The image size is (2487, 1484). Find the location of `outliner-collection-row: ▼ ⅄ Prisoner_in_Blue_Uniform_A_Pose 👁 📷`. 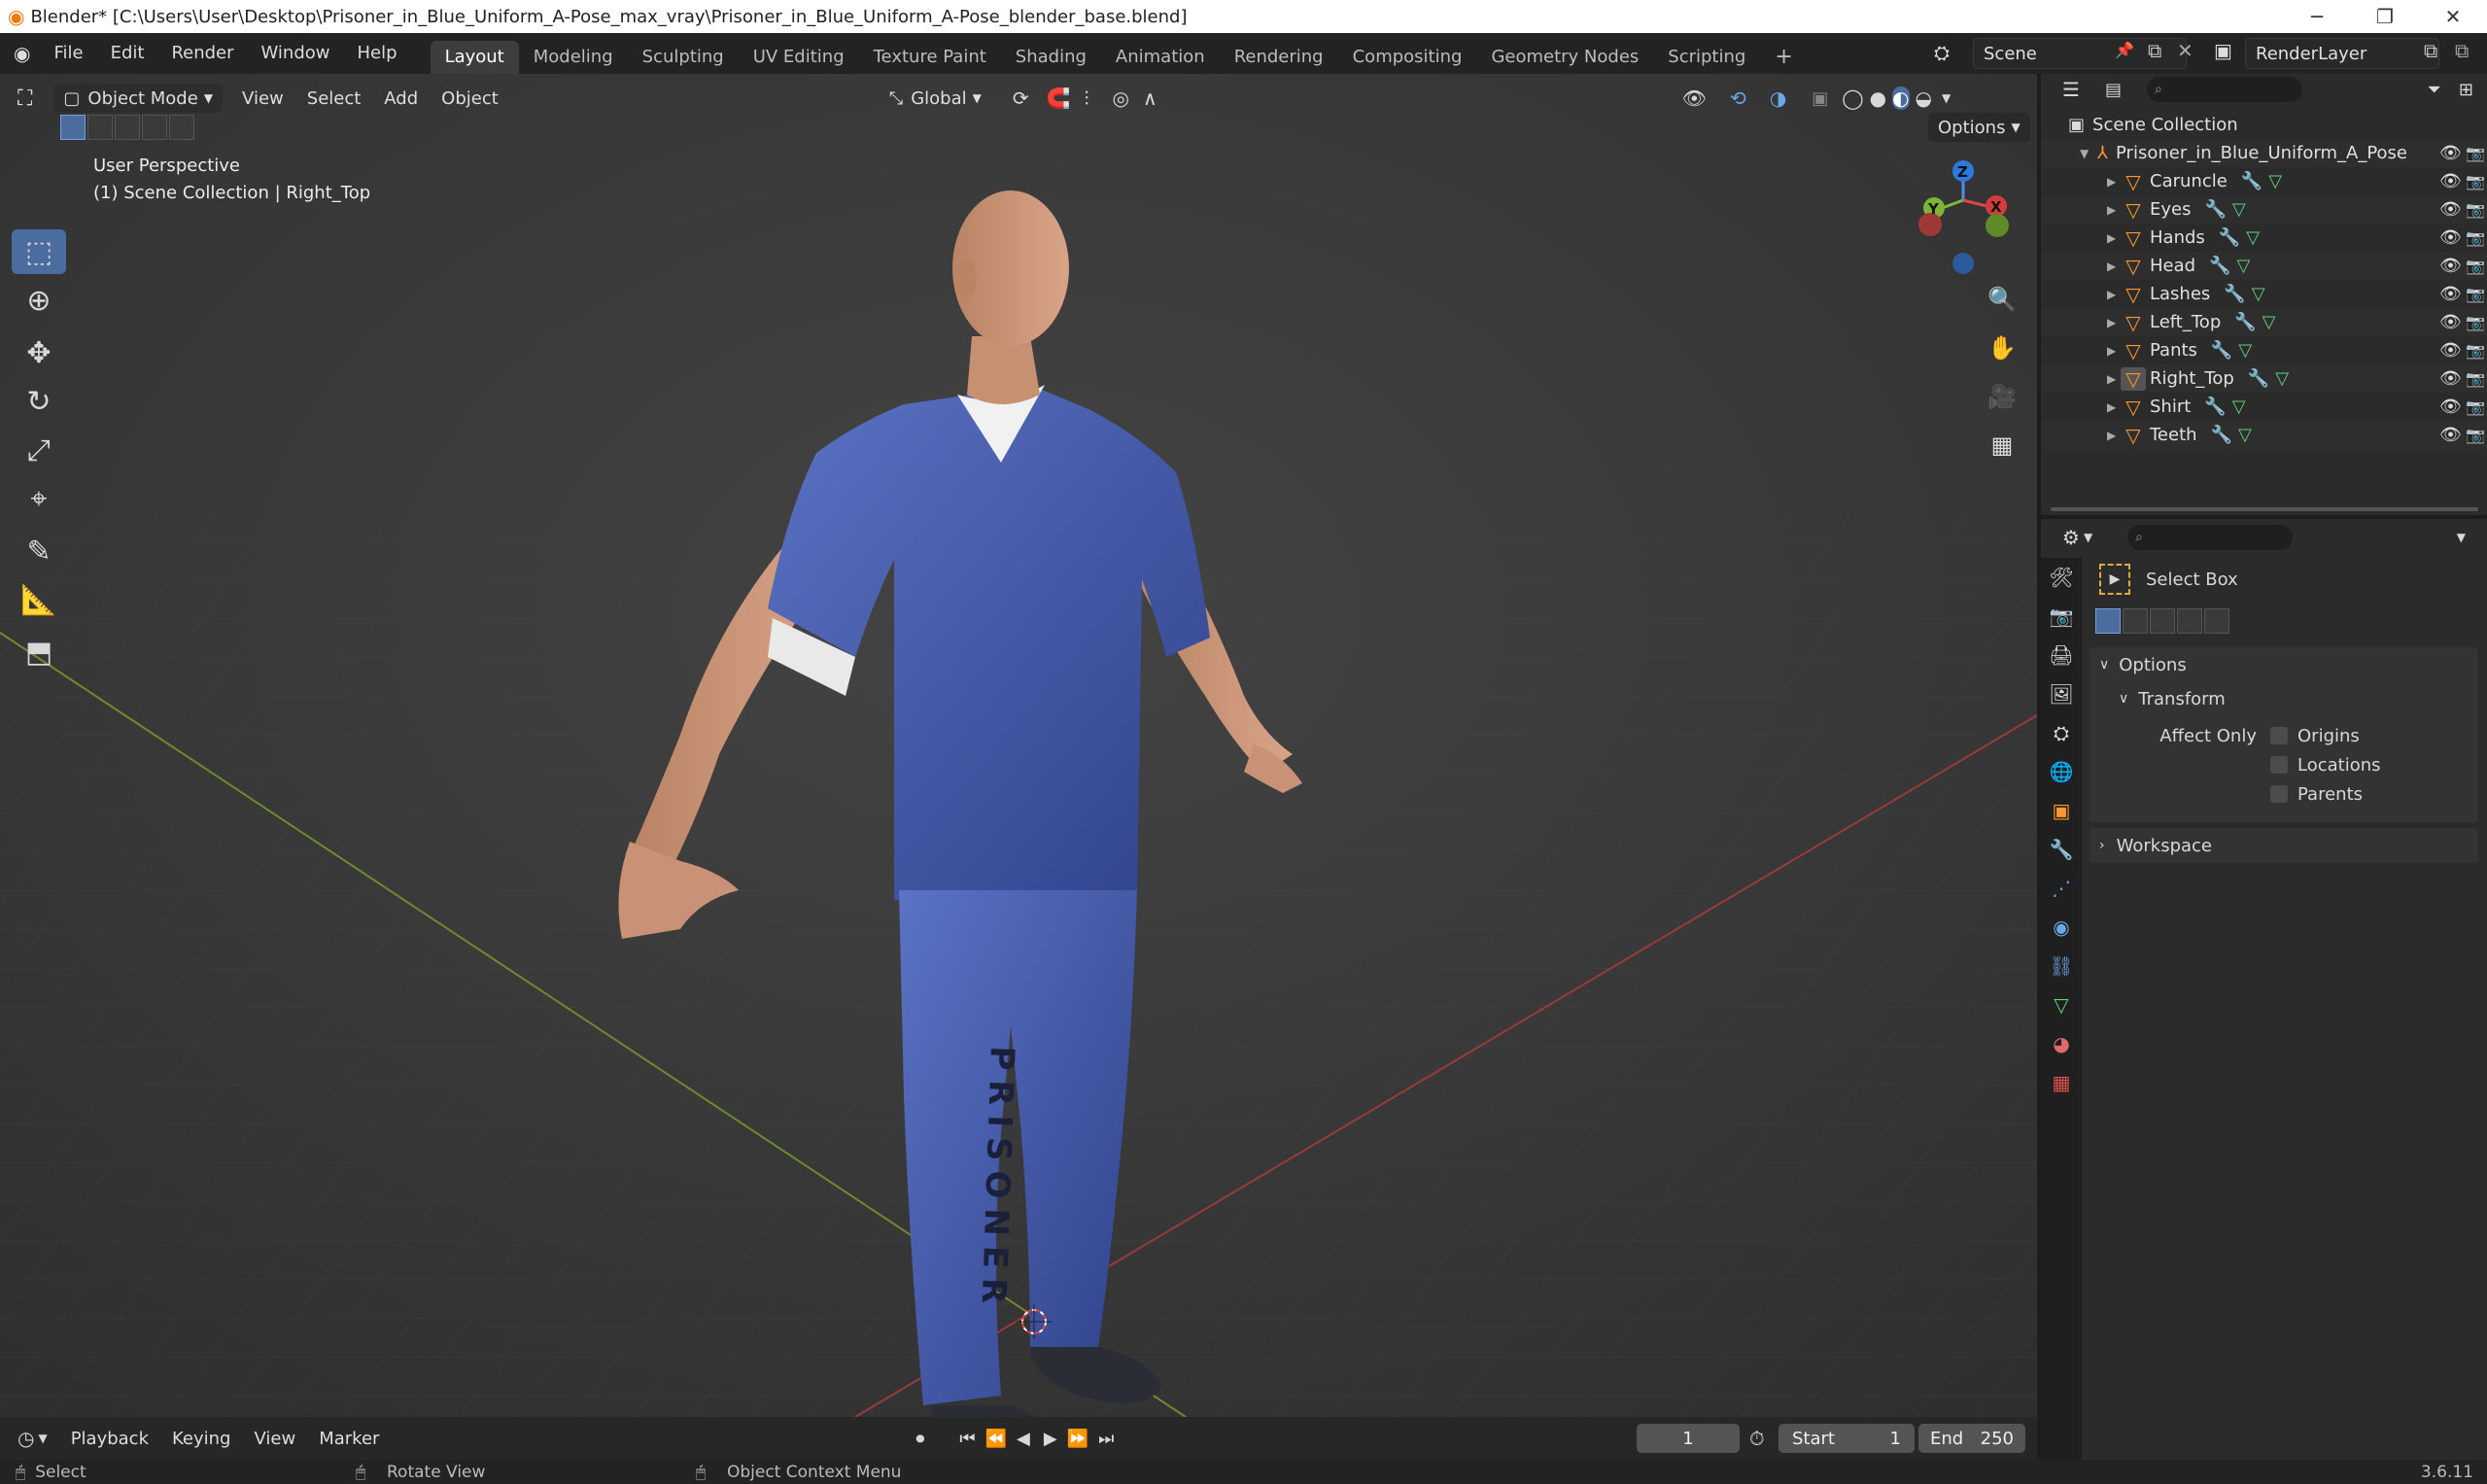

outliner-collection-row: ▼ ⅄ Prisoner_in_Blue_Uniform_A_Pose 👁 📷 is located at coordinates (2264, 153).